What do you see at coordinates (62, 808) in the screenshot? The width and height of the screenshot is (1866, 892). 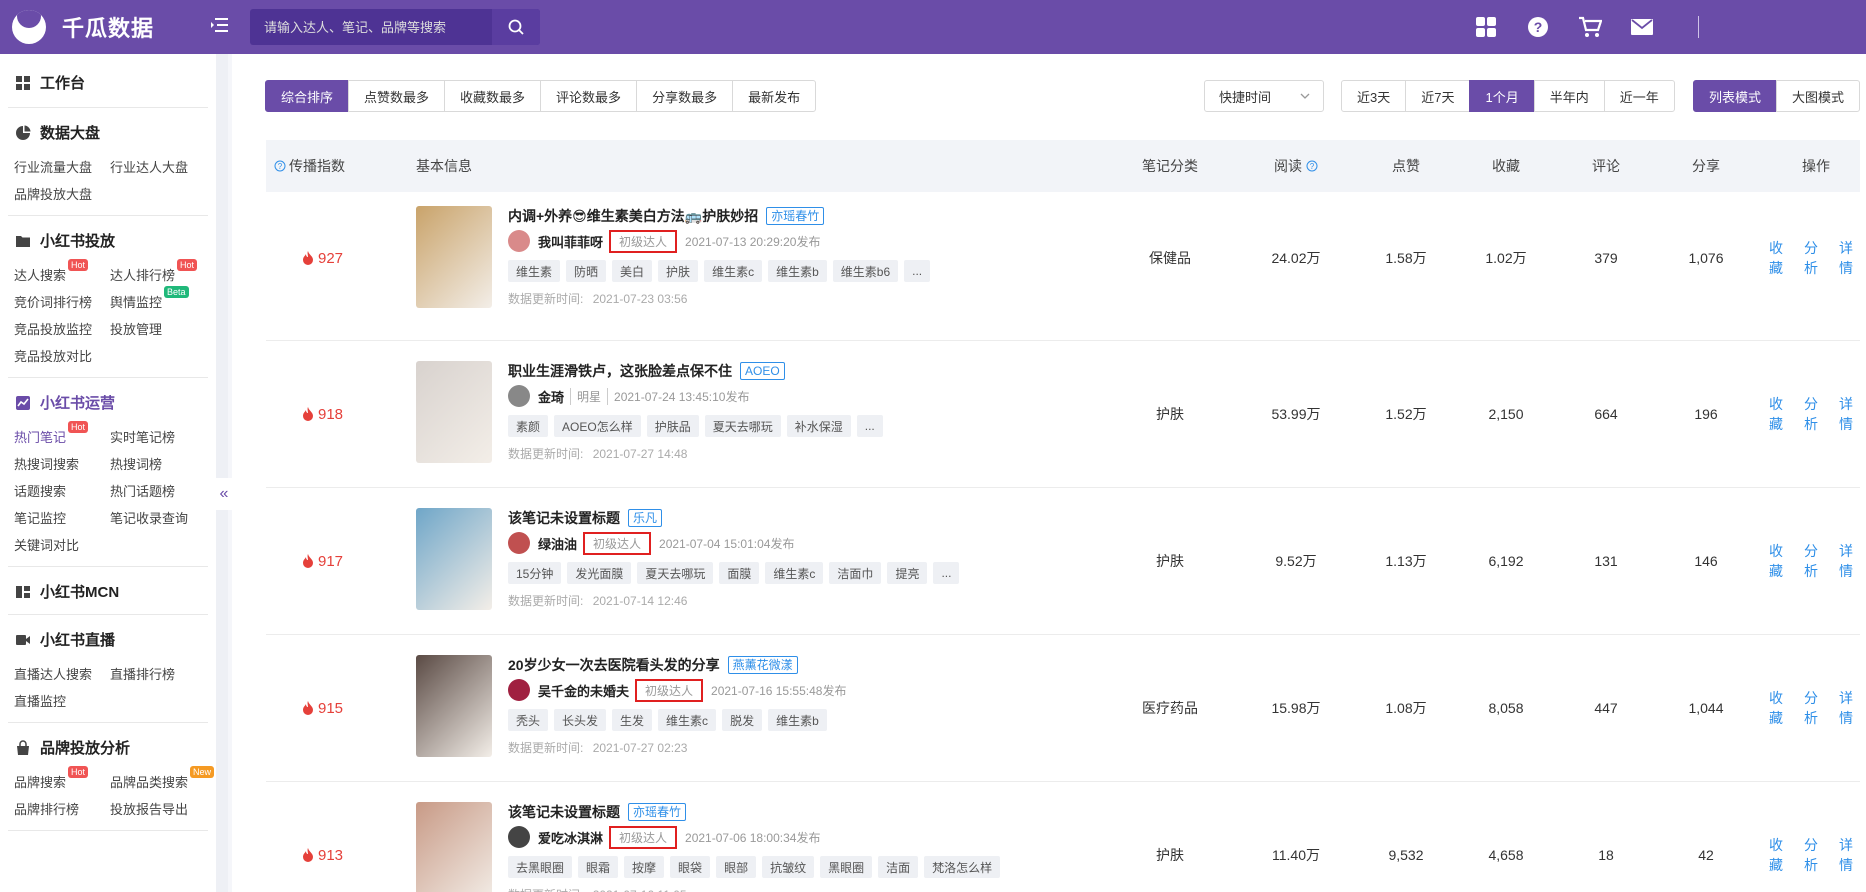 I see `sidebar-item: 品牌排行榜` at bounding box center [62, 808].